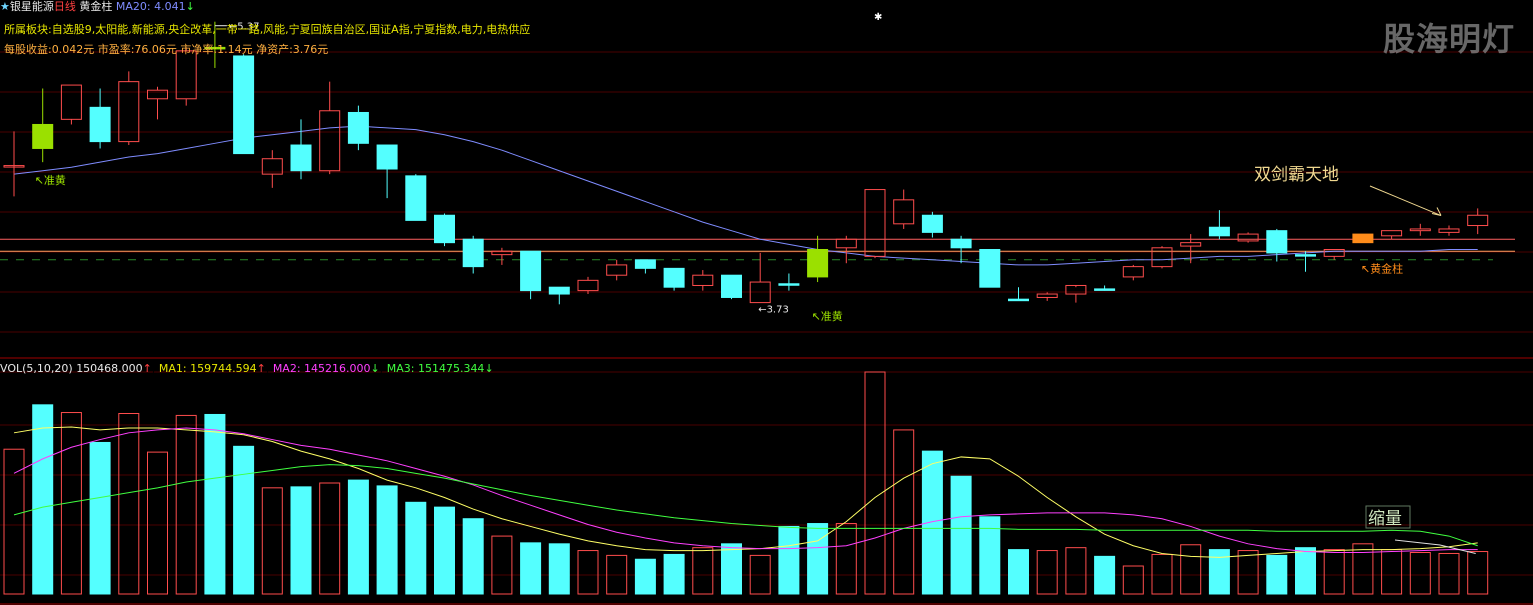 Image resolution: width=1533 pixels, height=605 pixels. I want to click on vol-ma3: MA3: 151475.344, so click(435, 368).